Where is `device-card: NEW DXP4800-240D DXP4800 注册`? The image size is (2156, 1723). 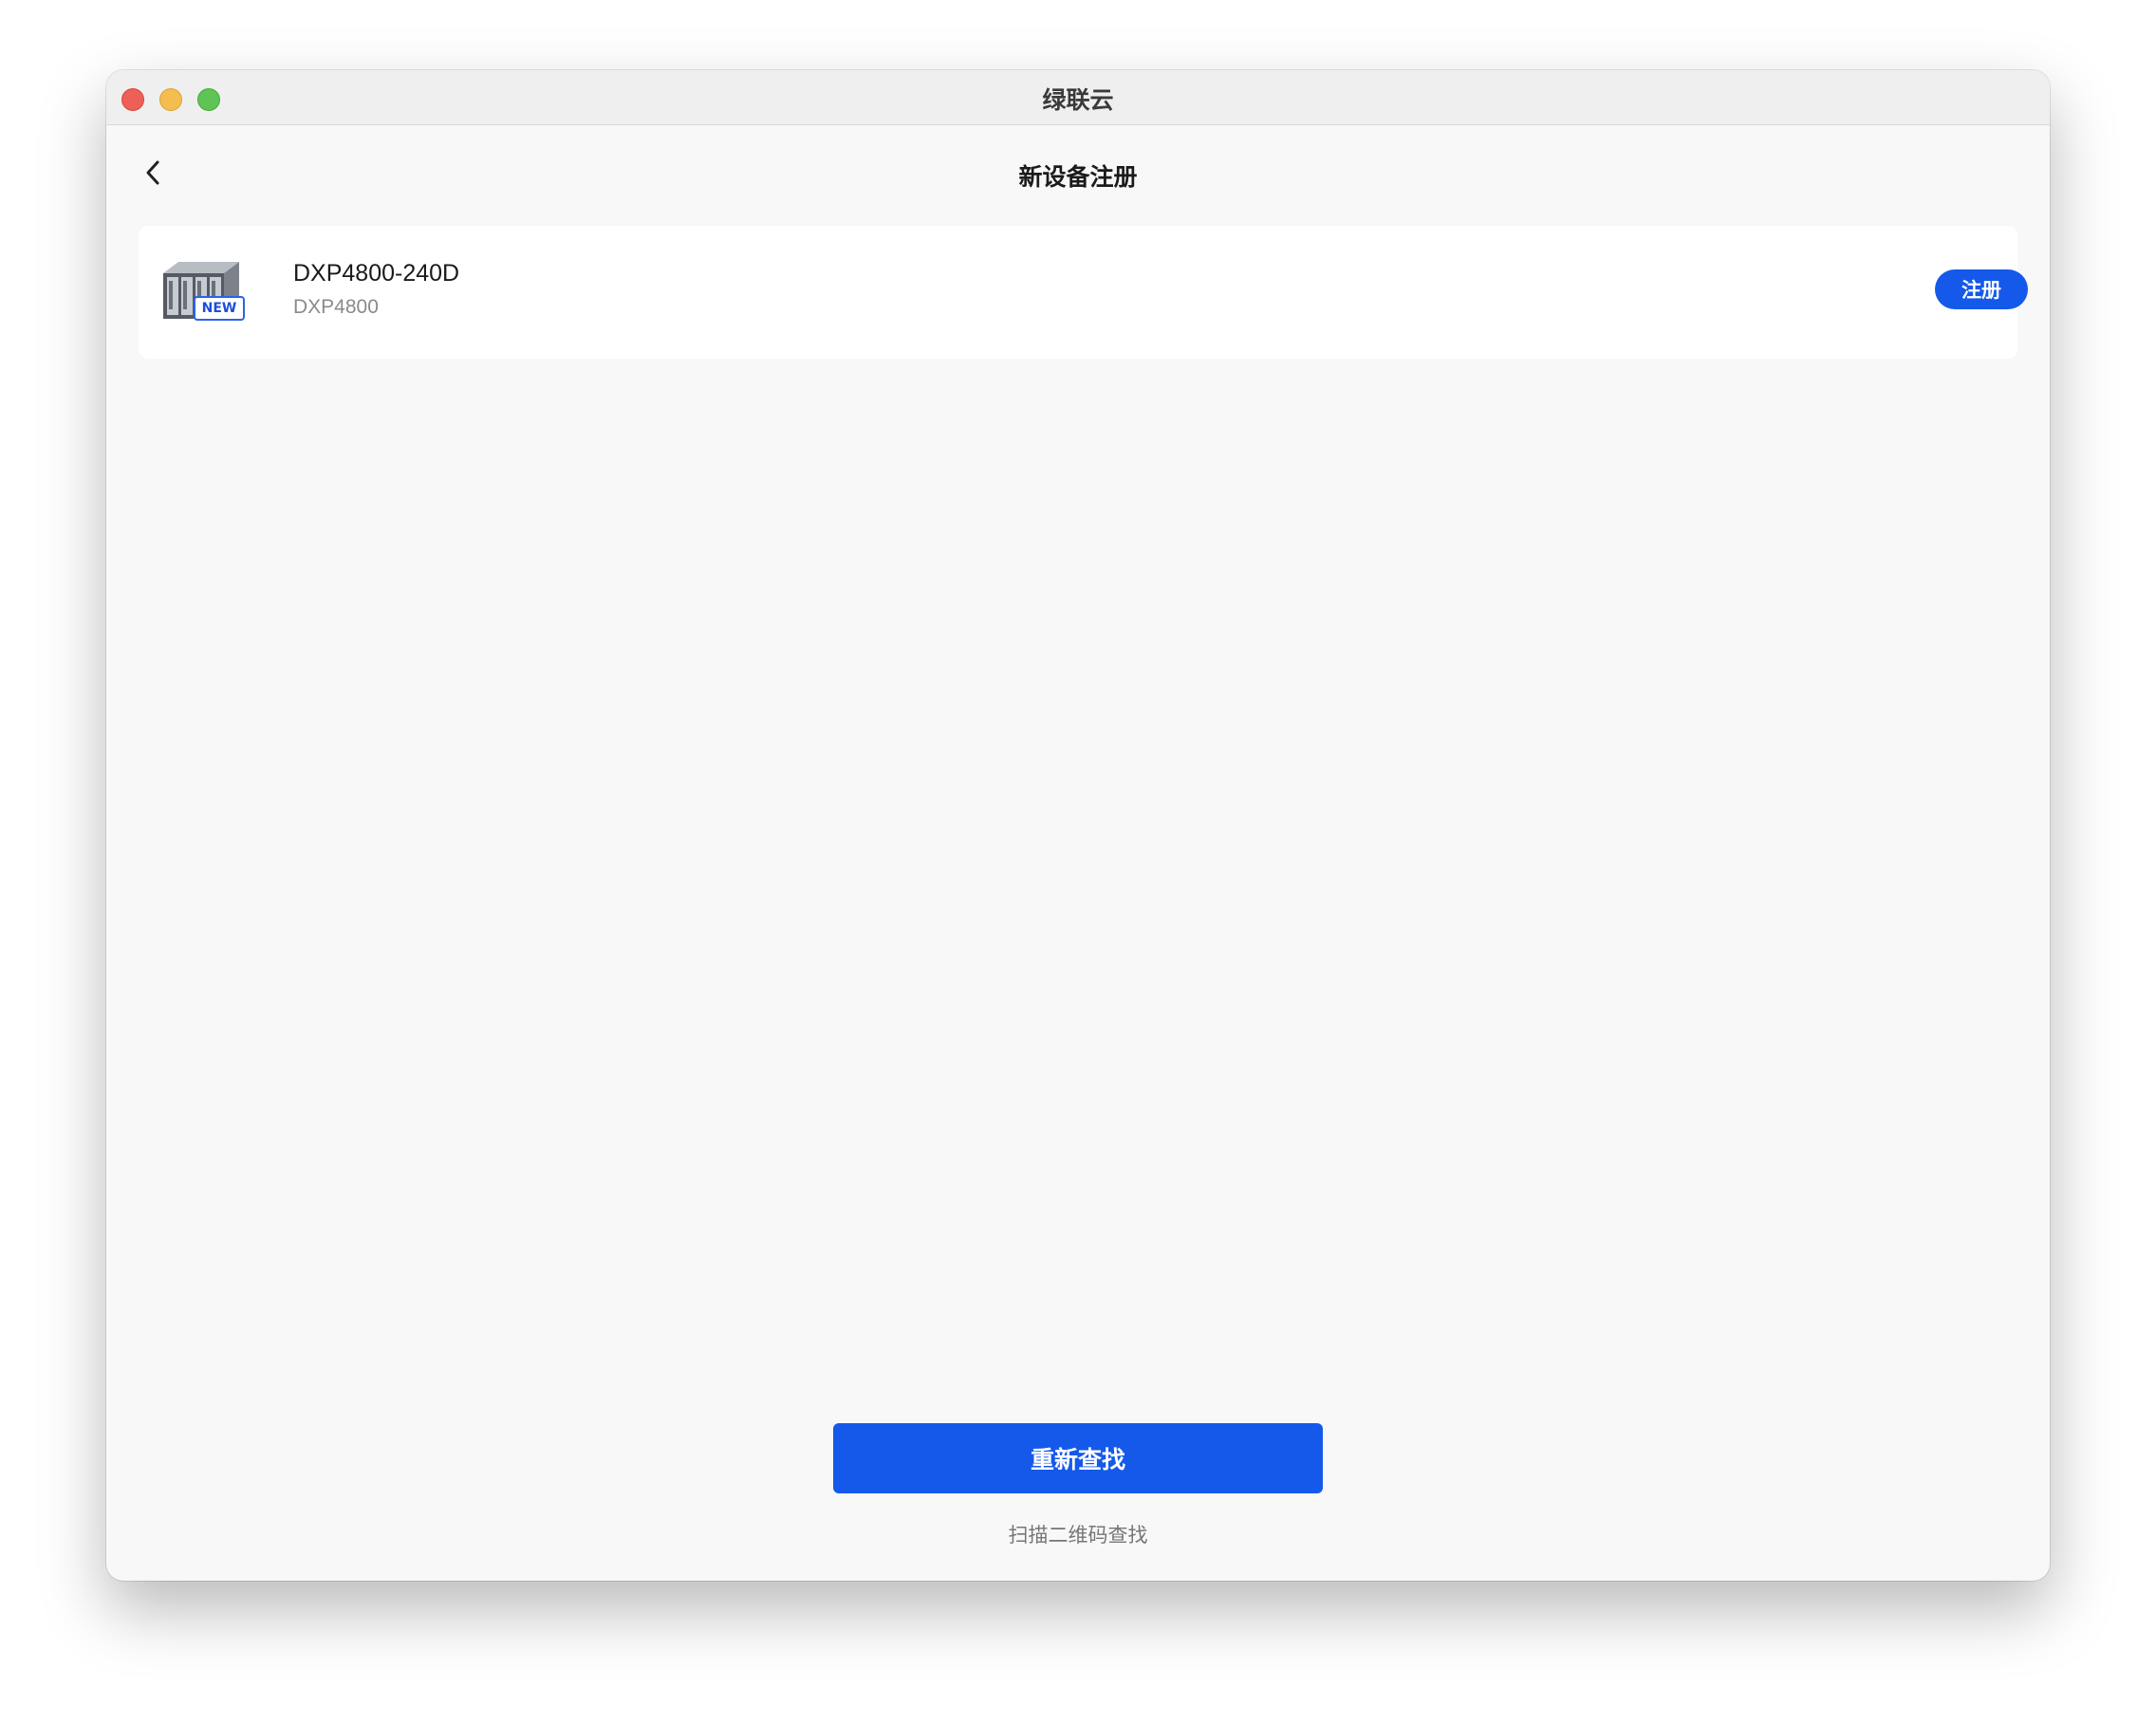
device-card: NEW DXP4800-240D DXP4800 注册 is located at coordinates (1083, 292).